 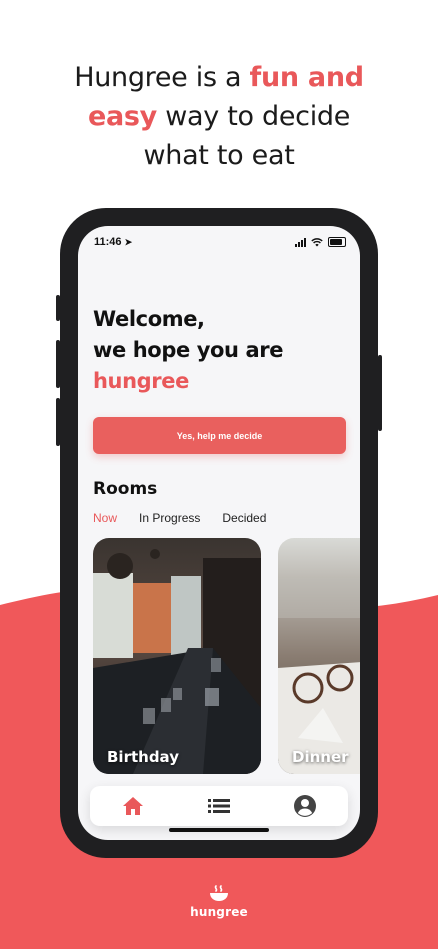 I want to click on headline-line1: Hungree is a, so click(x=162, y=77).